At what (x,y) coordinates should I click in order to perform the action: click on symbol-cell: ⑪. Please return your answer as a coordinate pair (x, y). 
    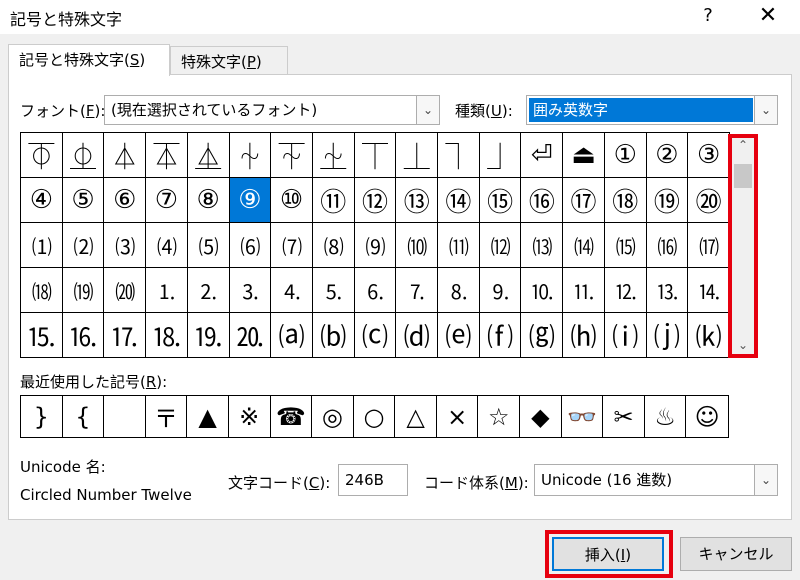
    Looking at the image, I should click on (333, 200).